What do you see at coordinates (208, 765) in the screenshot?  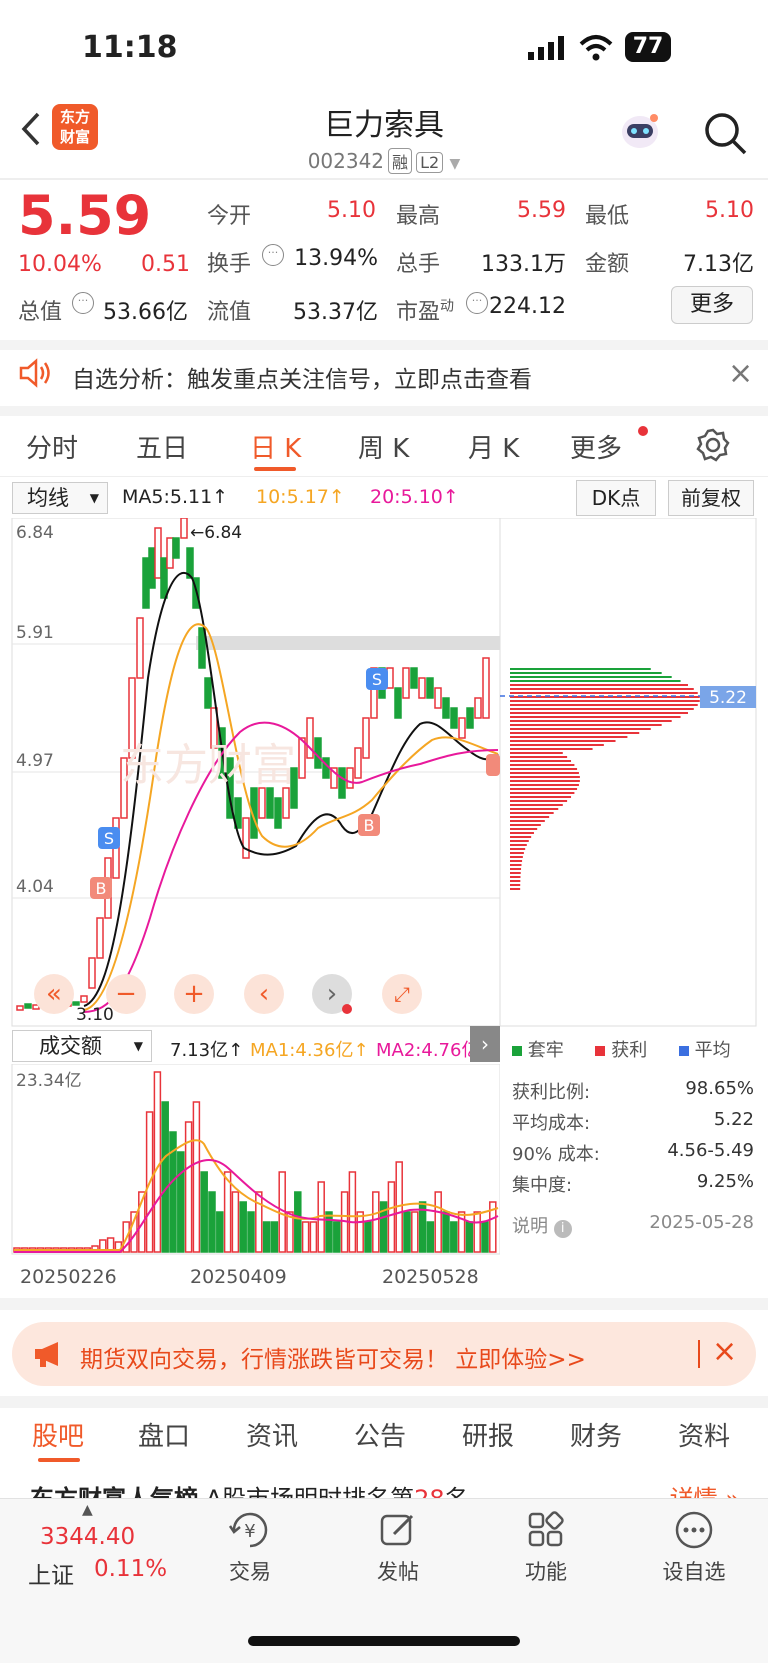 I see `watermark: 东方财富` at bounding box center [208, 765].